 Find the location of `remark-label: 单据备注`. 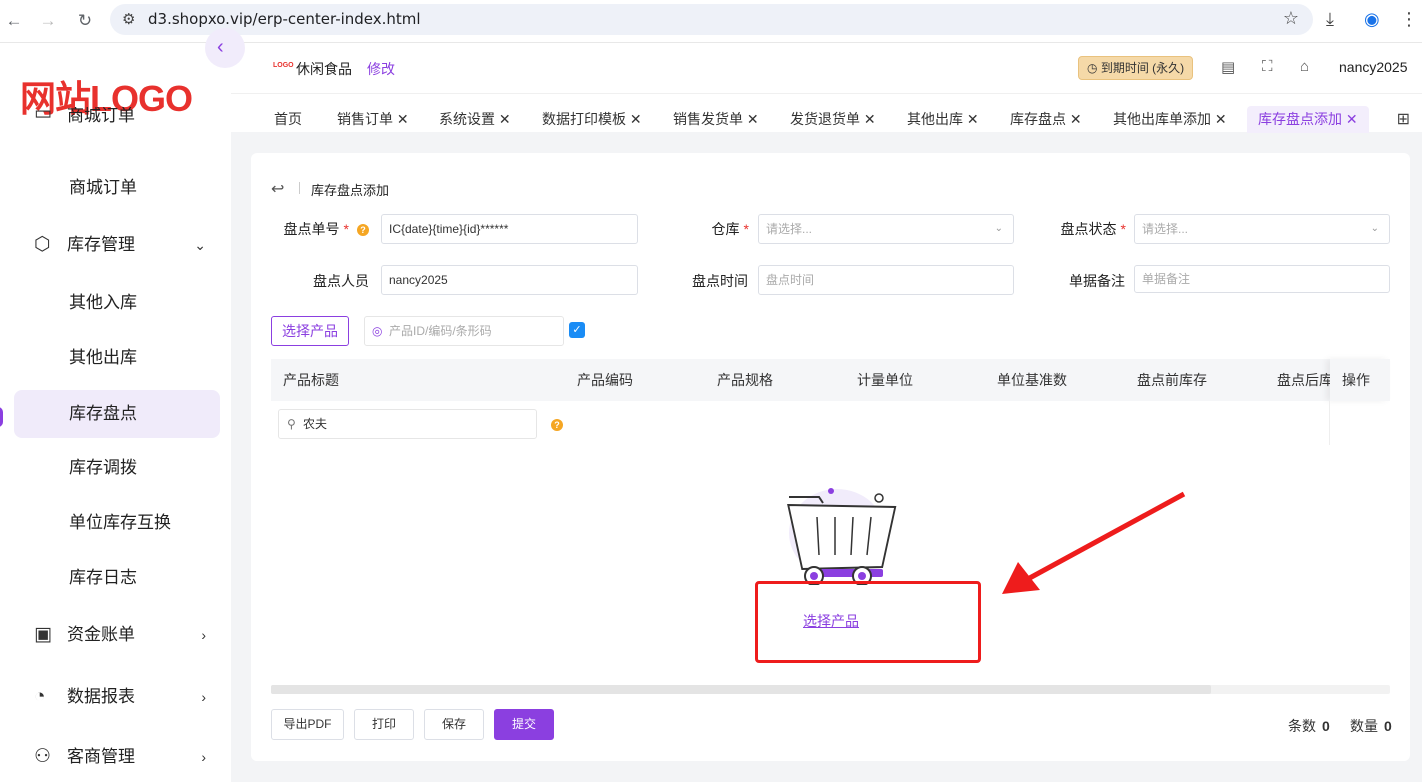

remark-label: 单据备注 is located at coordinates (1097, 281).